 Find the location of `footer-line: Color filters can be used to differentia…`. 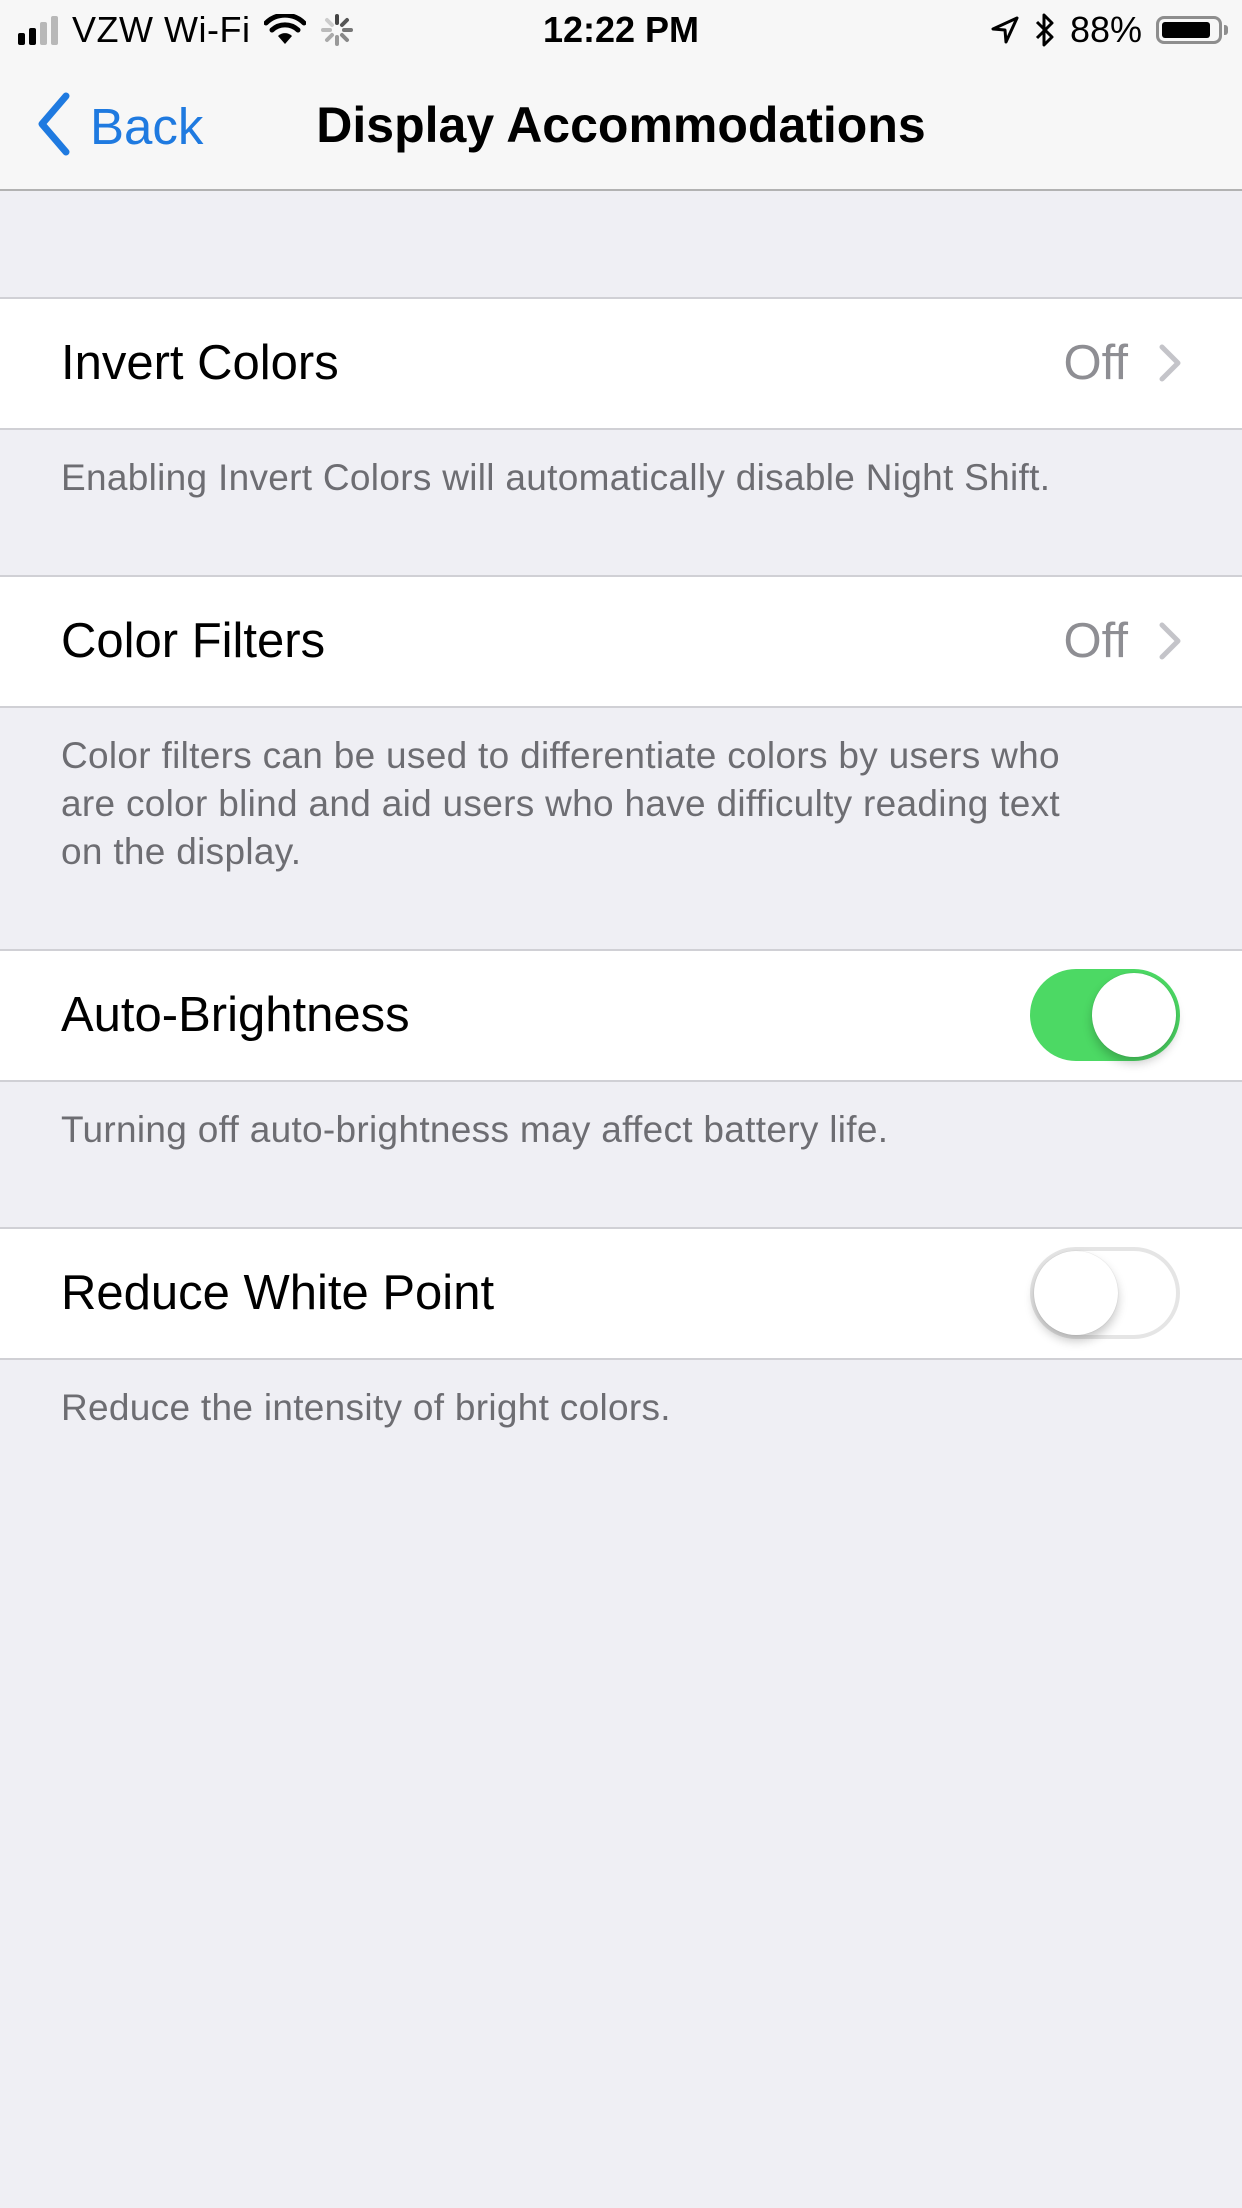

footer-line: Color filters can be used to differentia… is located at coordinates (560, 755).